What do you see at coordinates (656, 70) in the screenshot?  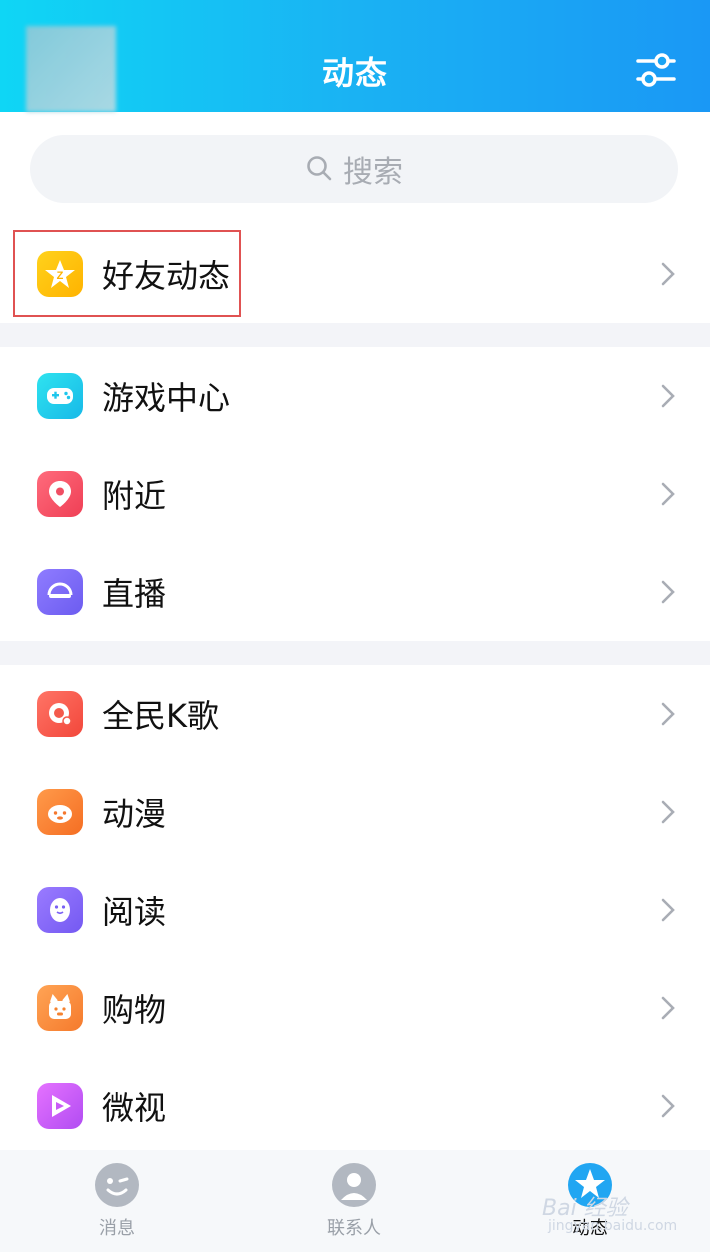 I see `settings-sliders-icon` at bounding box center [656, 70].